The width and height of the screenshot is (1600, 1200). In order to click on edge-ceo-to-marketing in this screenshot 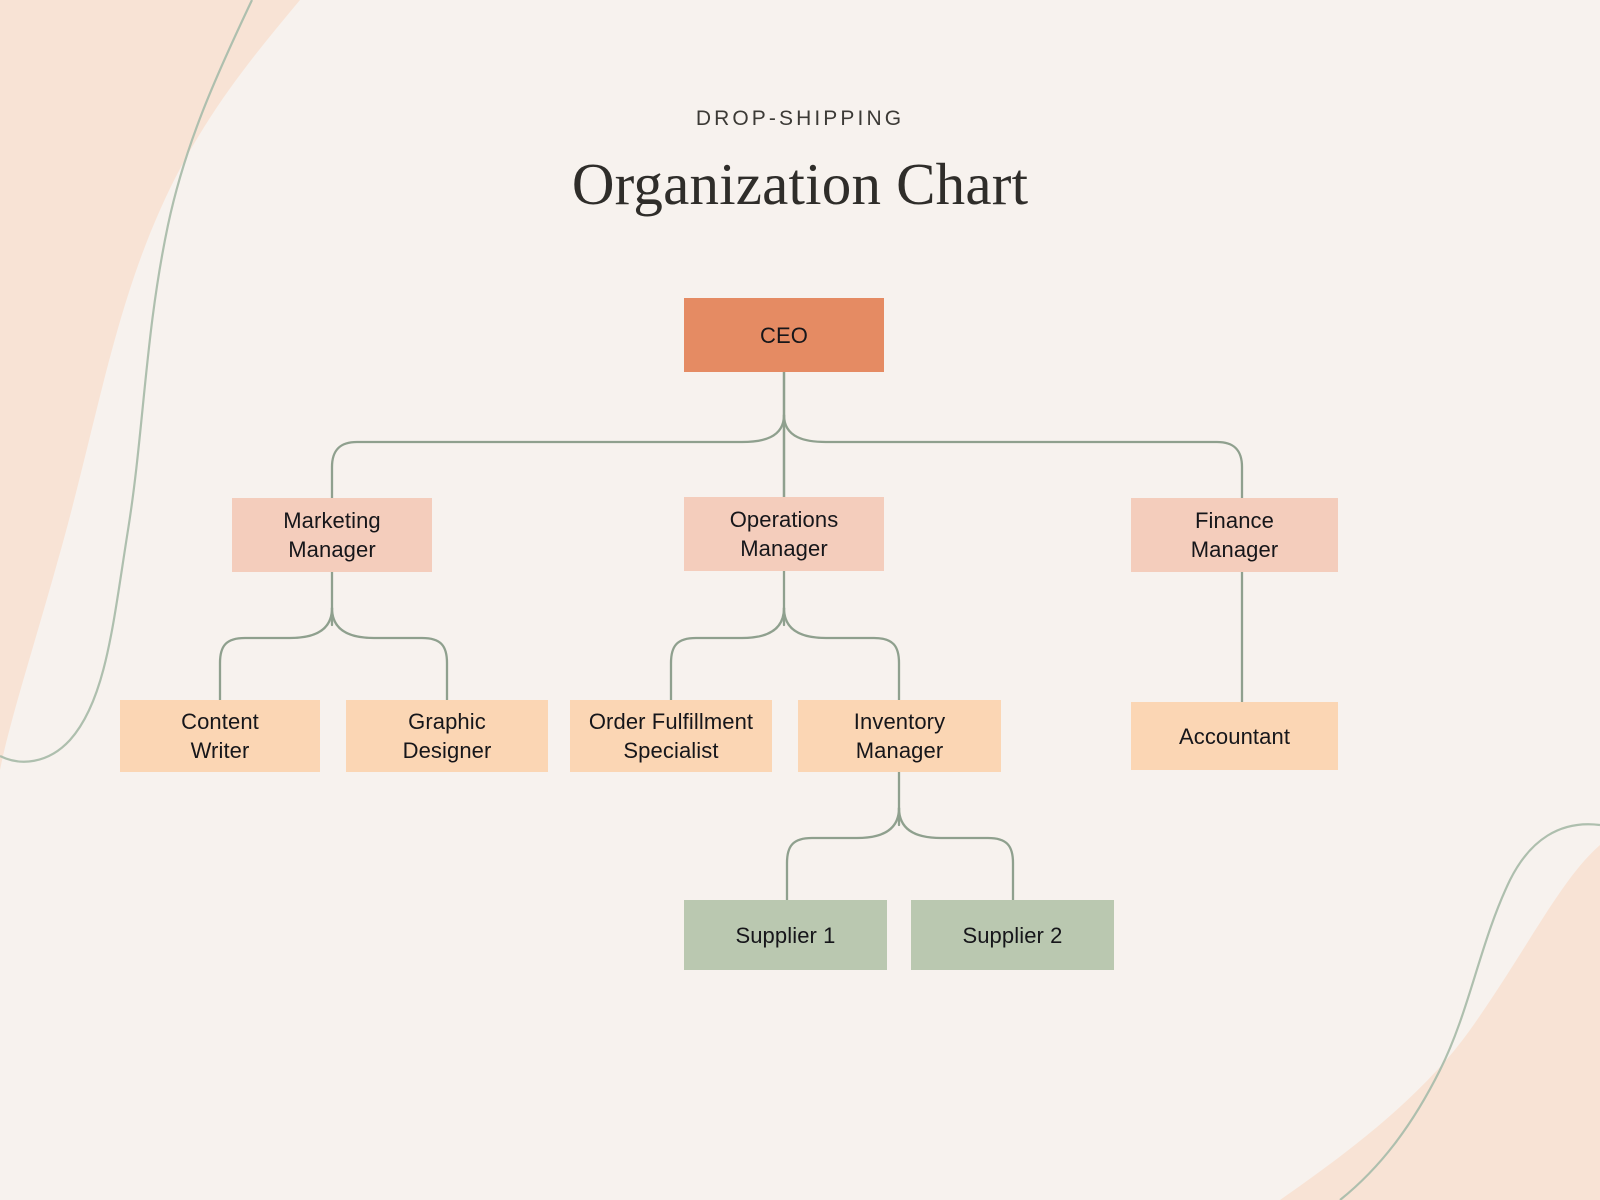, I will do `click(558, 456)`.